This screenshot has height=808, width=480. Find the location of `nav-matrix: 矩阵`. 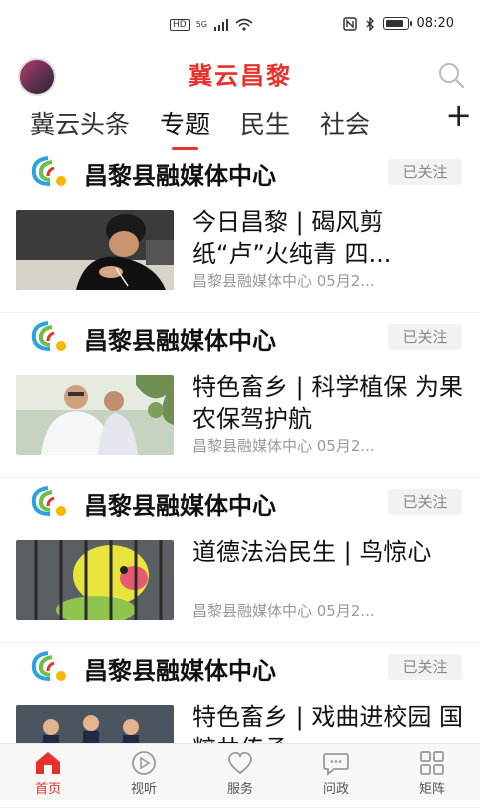

nav-matrix: 矩阵 is located at coordinates (432, 772).